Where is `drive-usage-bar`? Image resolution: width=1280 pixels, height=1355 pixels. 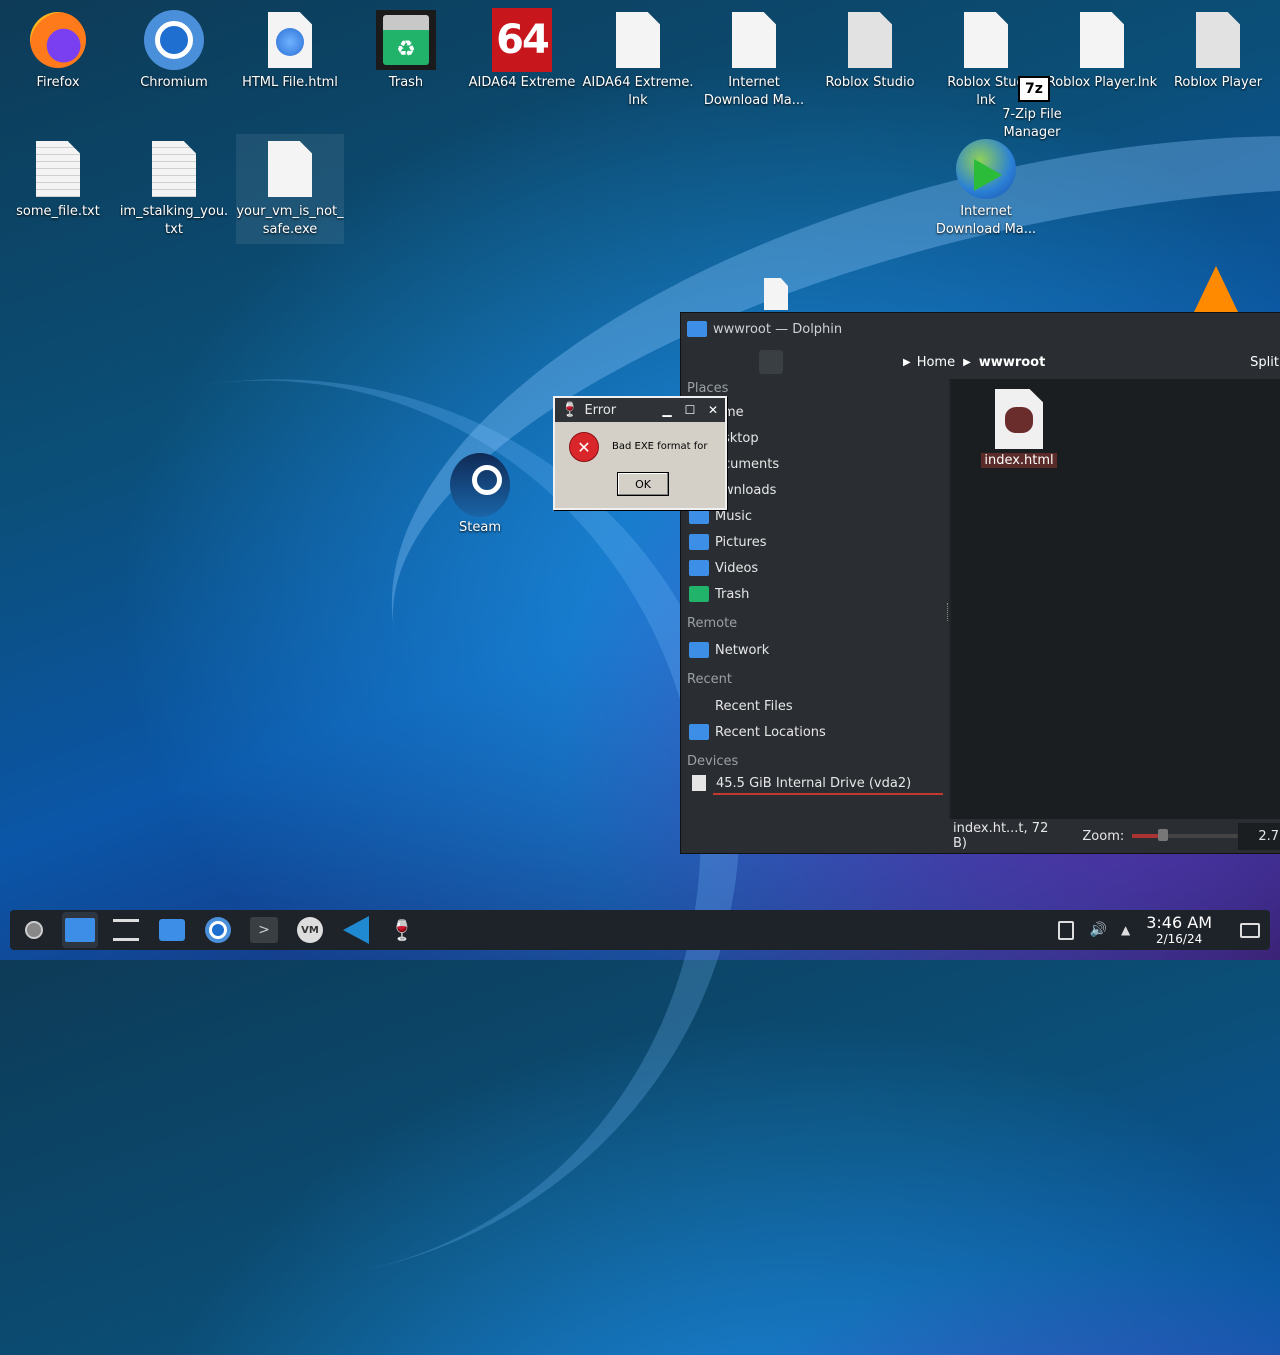
drive-usage-bar is located at coordinates (828, 794).